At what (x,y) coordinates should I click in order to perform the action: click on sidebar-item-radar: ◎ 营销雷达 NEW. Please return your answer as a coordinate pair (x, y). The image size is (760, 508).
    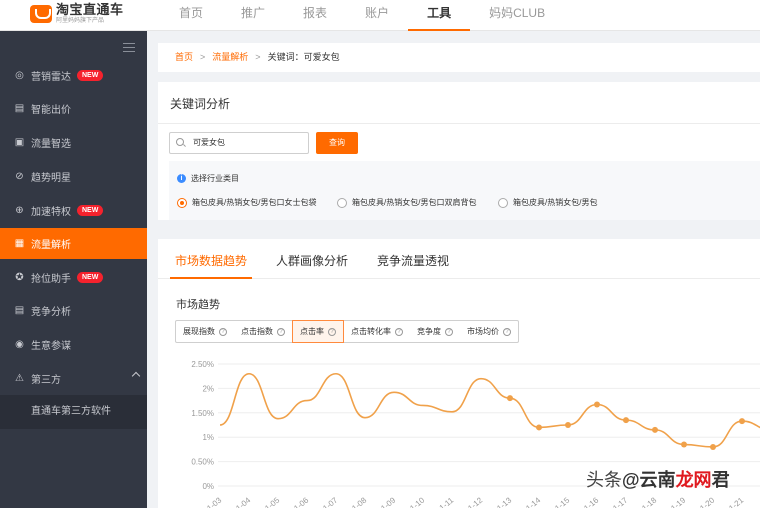
    Looking at the image, I should click on (73, 75).